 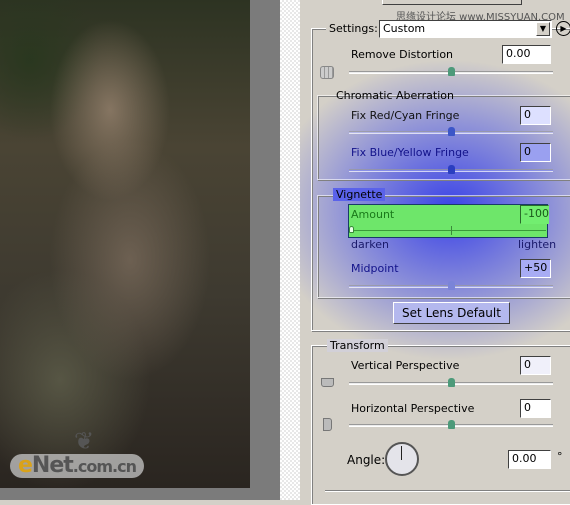 I want to click on distortion-grid-icon, so click(x=327, y=72).